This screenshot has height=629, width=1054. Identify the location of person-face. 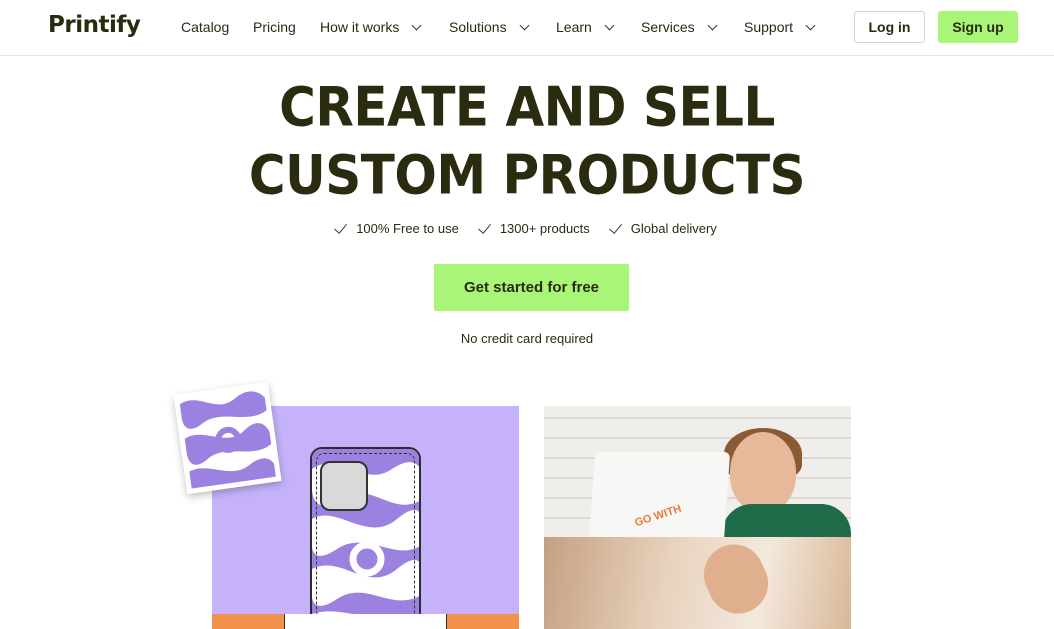
(763, 472).